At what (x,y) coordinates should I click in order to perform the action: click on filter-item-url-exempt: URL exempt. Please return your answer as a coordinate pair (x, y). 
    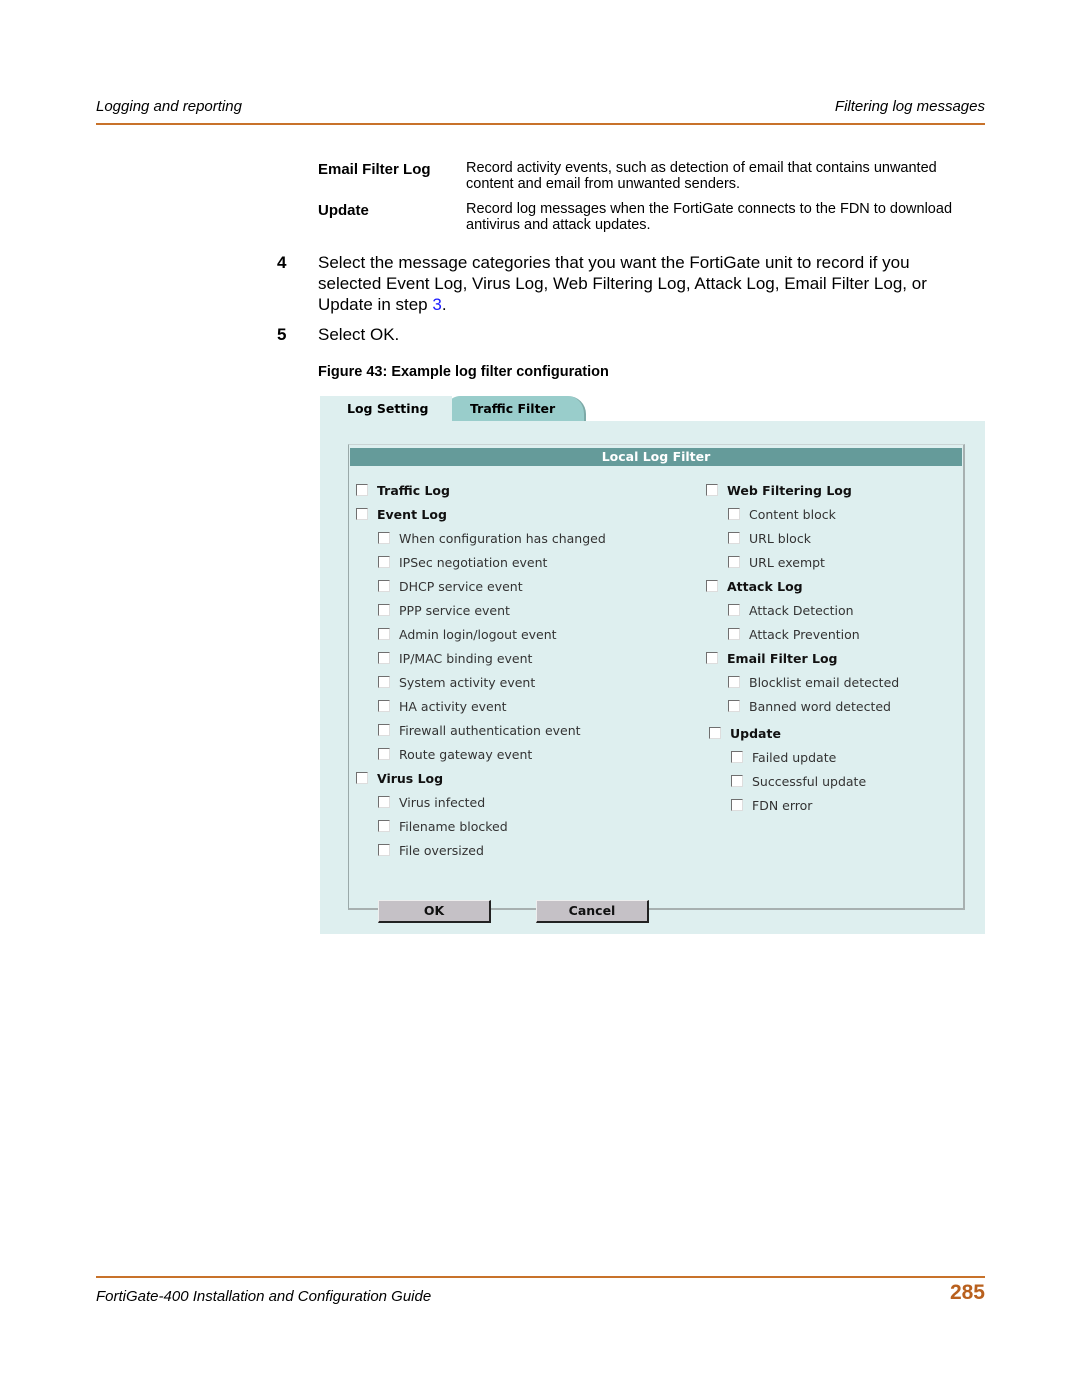
    Looking at the image, I should click on (802, 562).